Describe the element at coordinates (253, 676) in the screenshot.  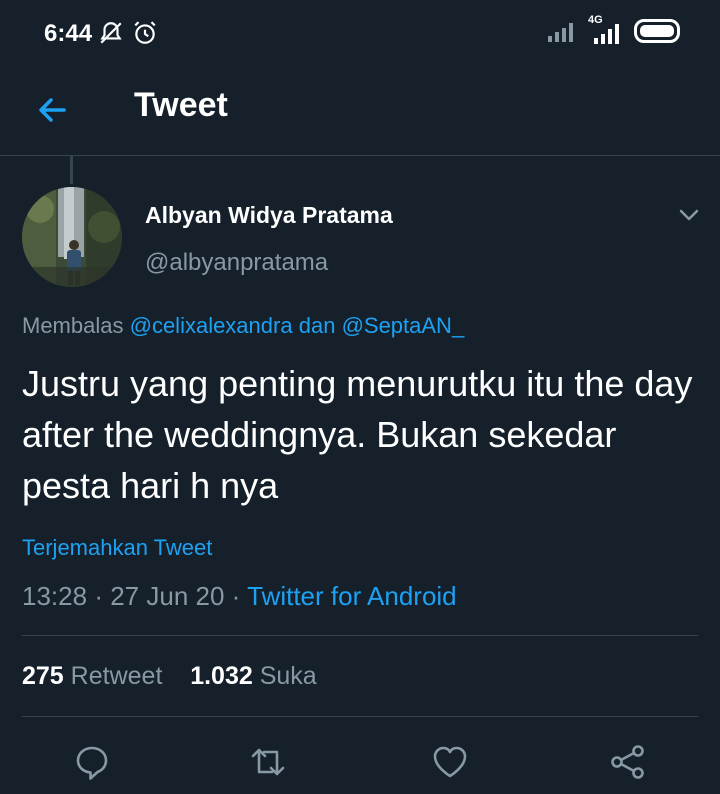
I see `like-stat: 1.032 Suka` at that location.